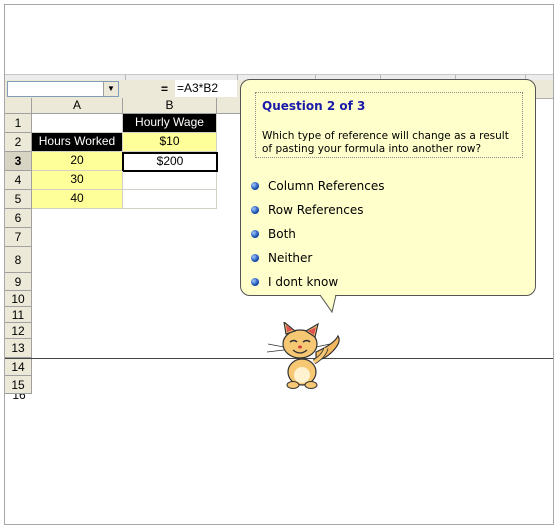 This screenshot has height=529, width=558. I want to click on option-column-references: Column References, so click(317, 186).